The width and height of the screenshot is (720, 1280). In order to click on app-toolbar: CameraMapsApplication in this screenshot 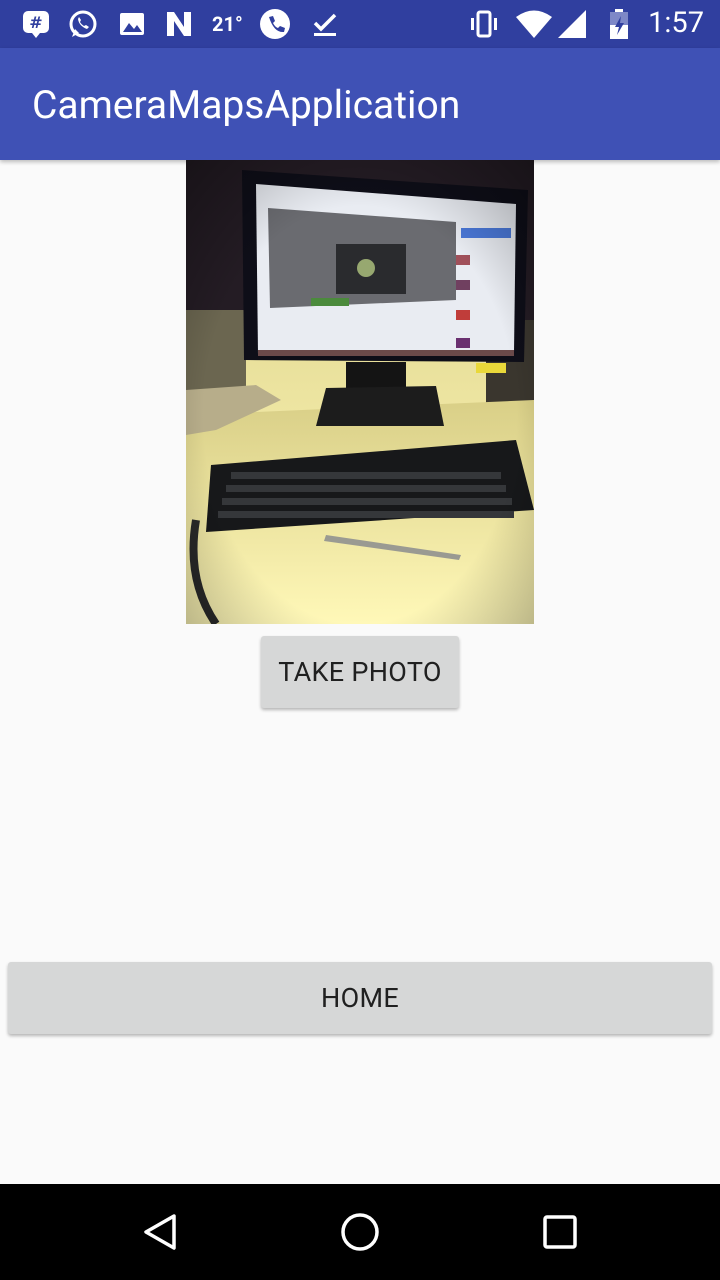, I will do `click(360, 104)`.